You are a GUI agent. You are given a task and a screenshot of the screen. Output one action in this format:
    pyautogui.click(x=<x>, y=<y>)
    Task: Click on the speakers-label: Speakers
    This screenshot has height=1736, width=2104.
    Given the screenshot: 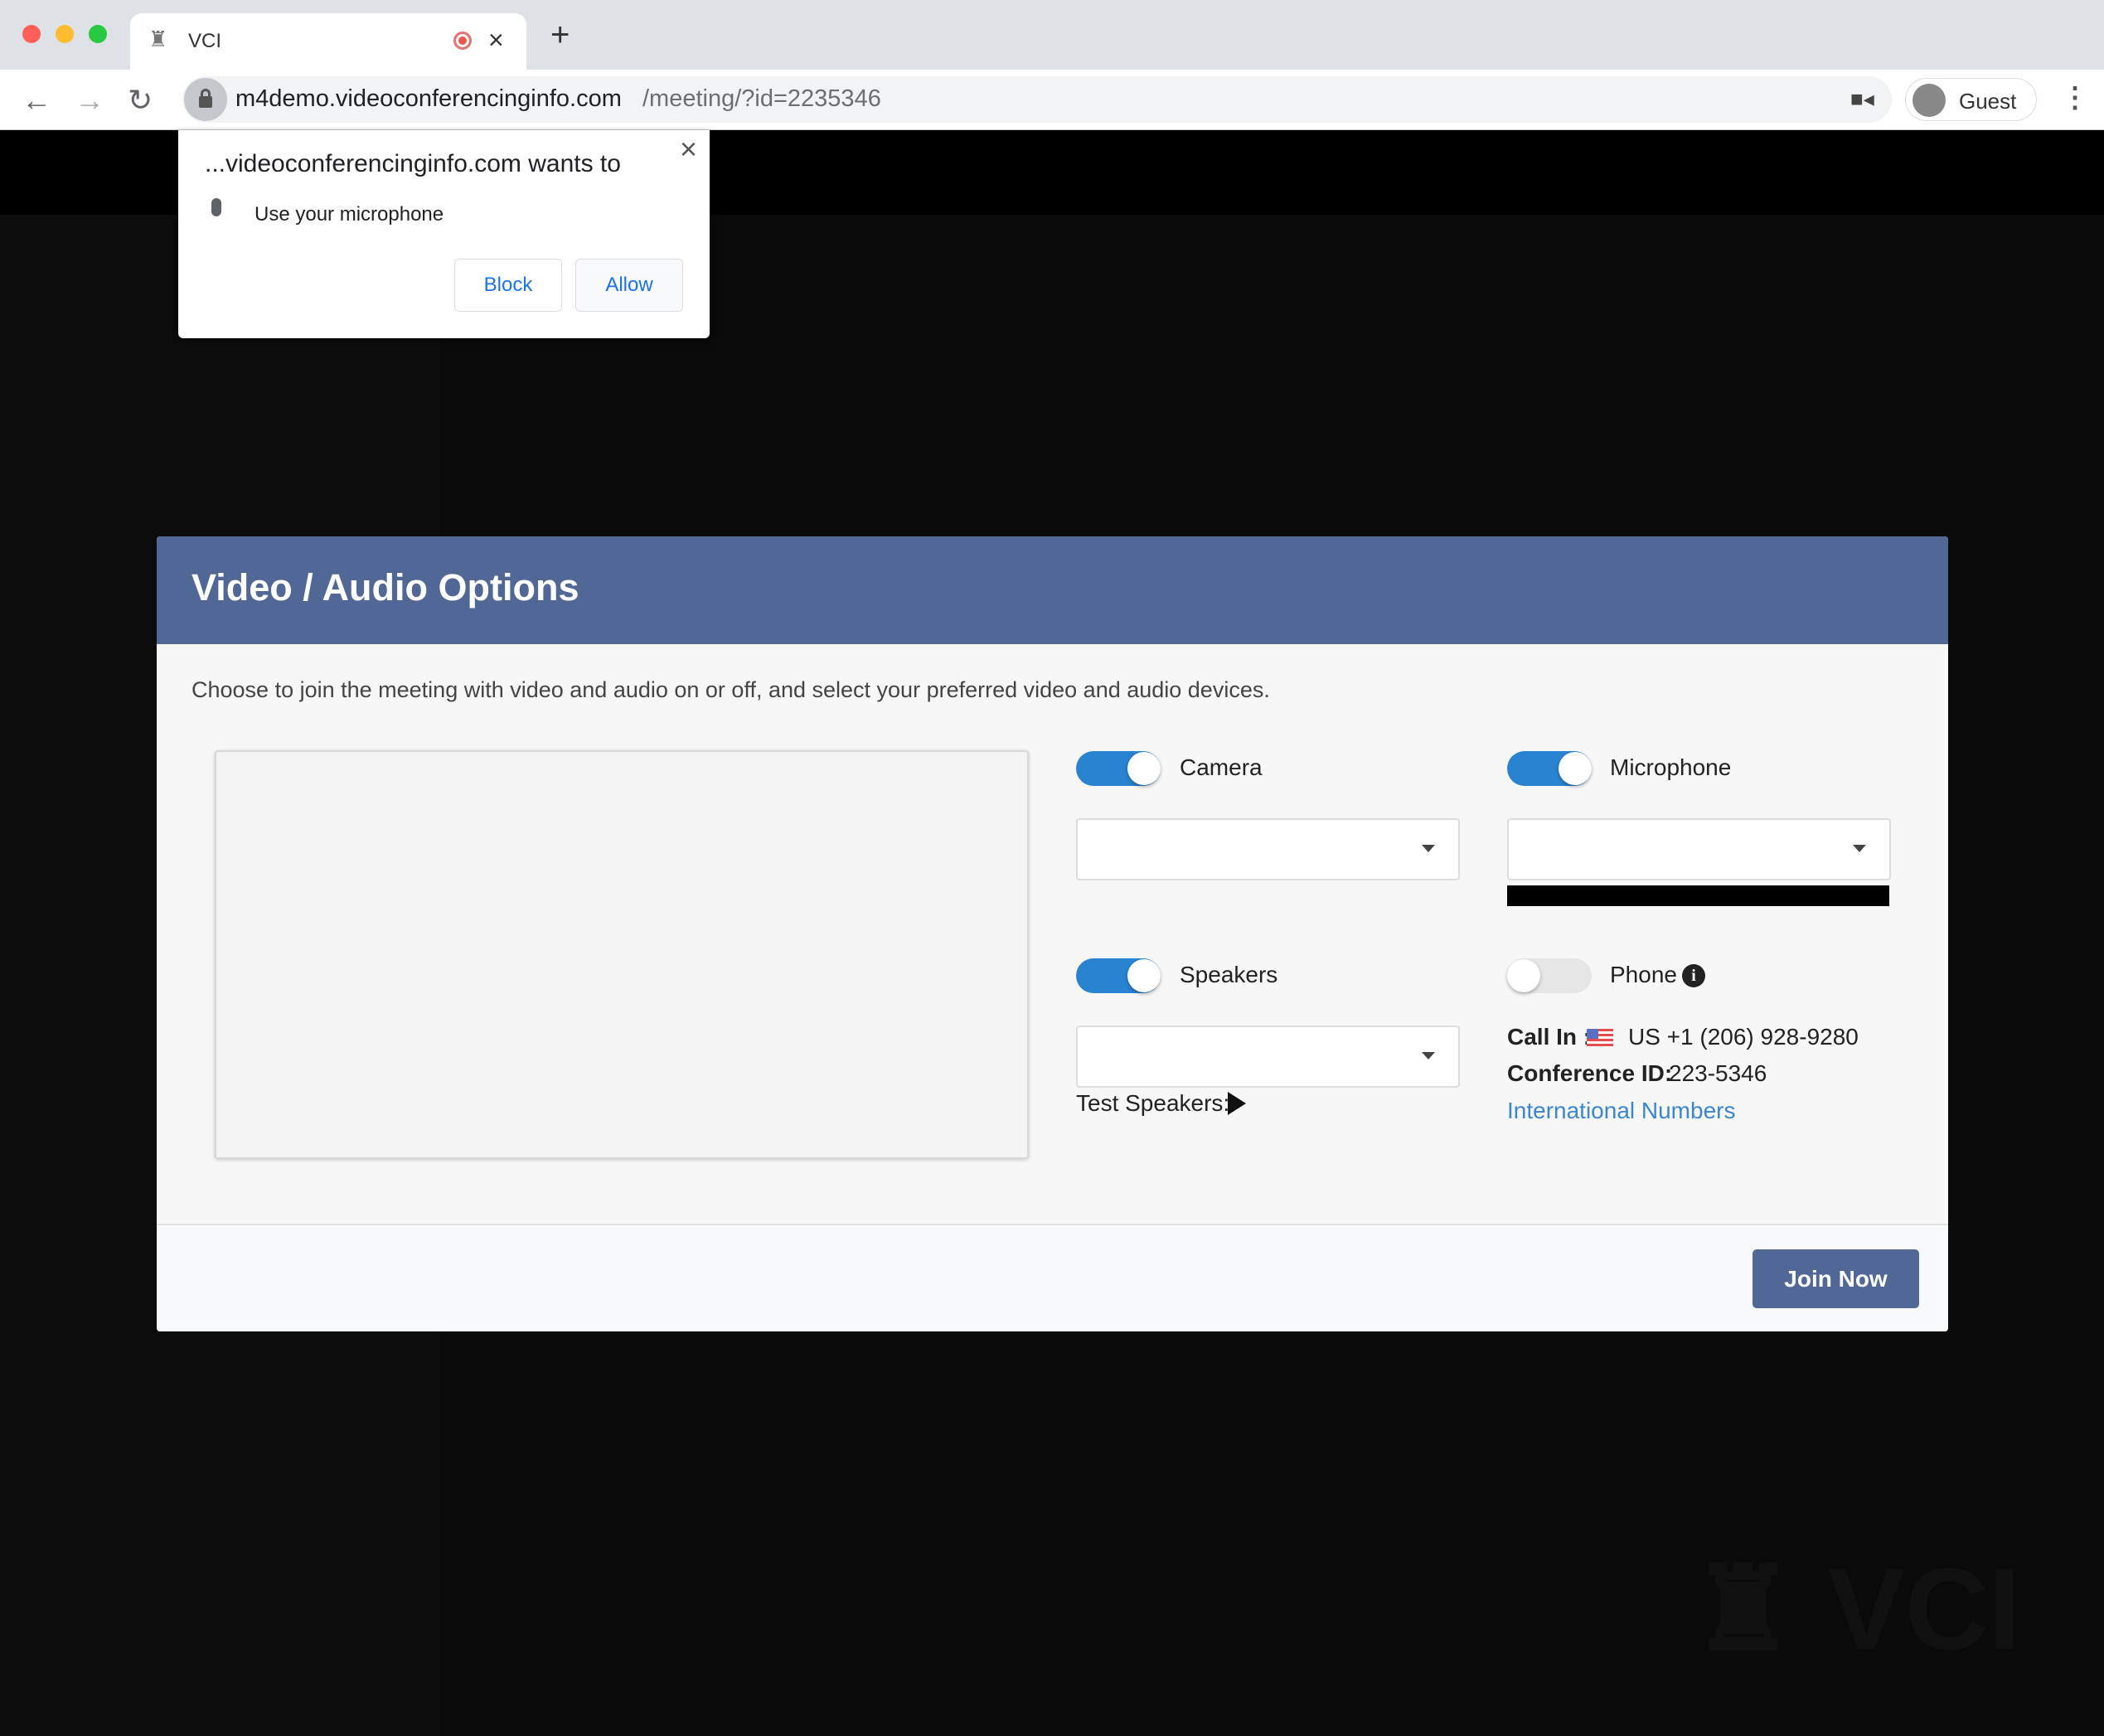 What is the action you would take?
    pyautogui.click(x=1229, y=974)
    